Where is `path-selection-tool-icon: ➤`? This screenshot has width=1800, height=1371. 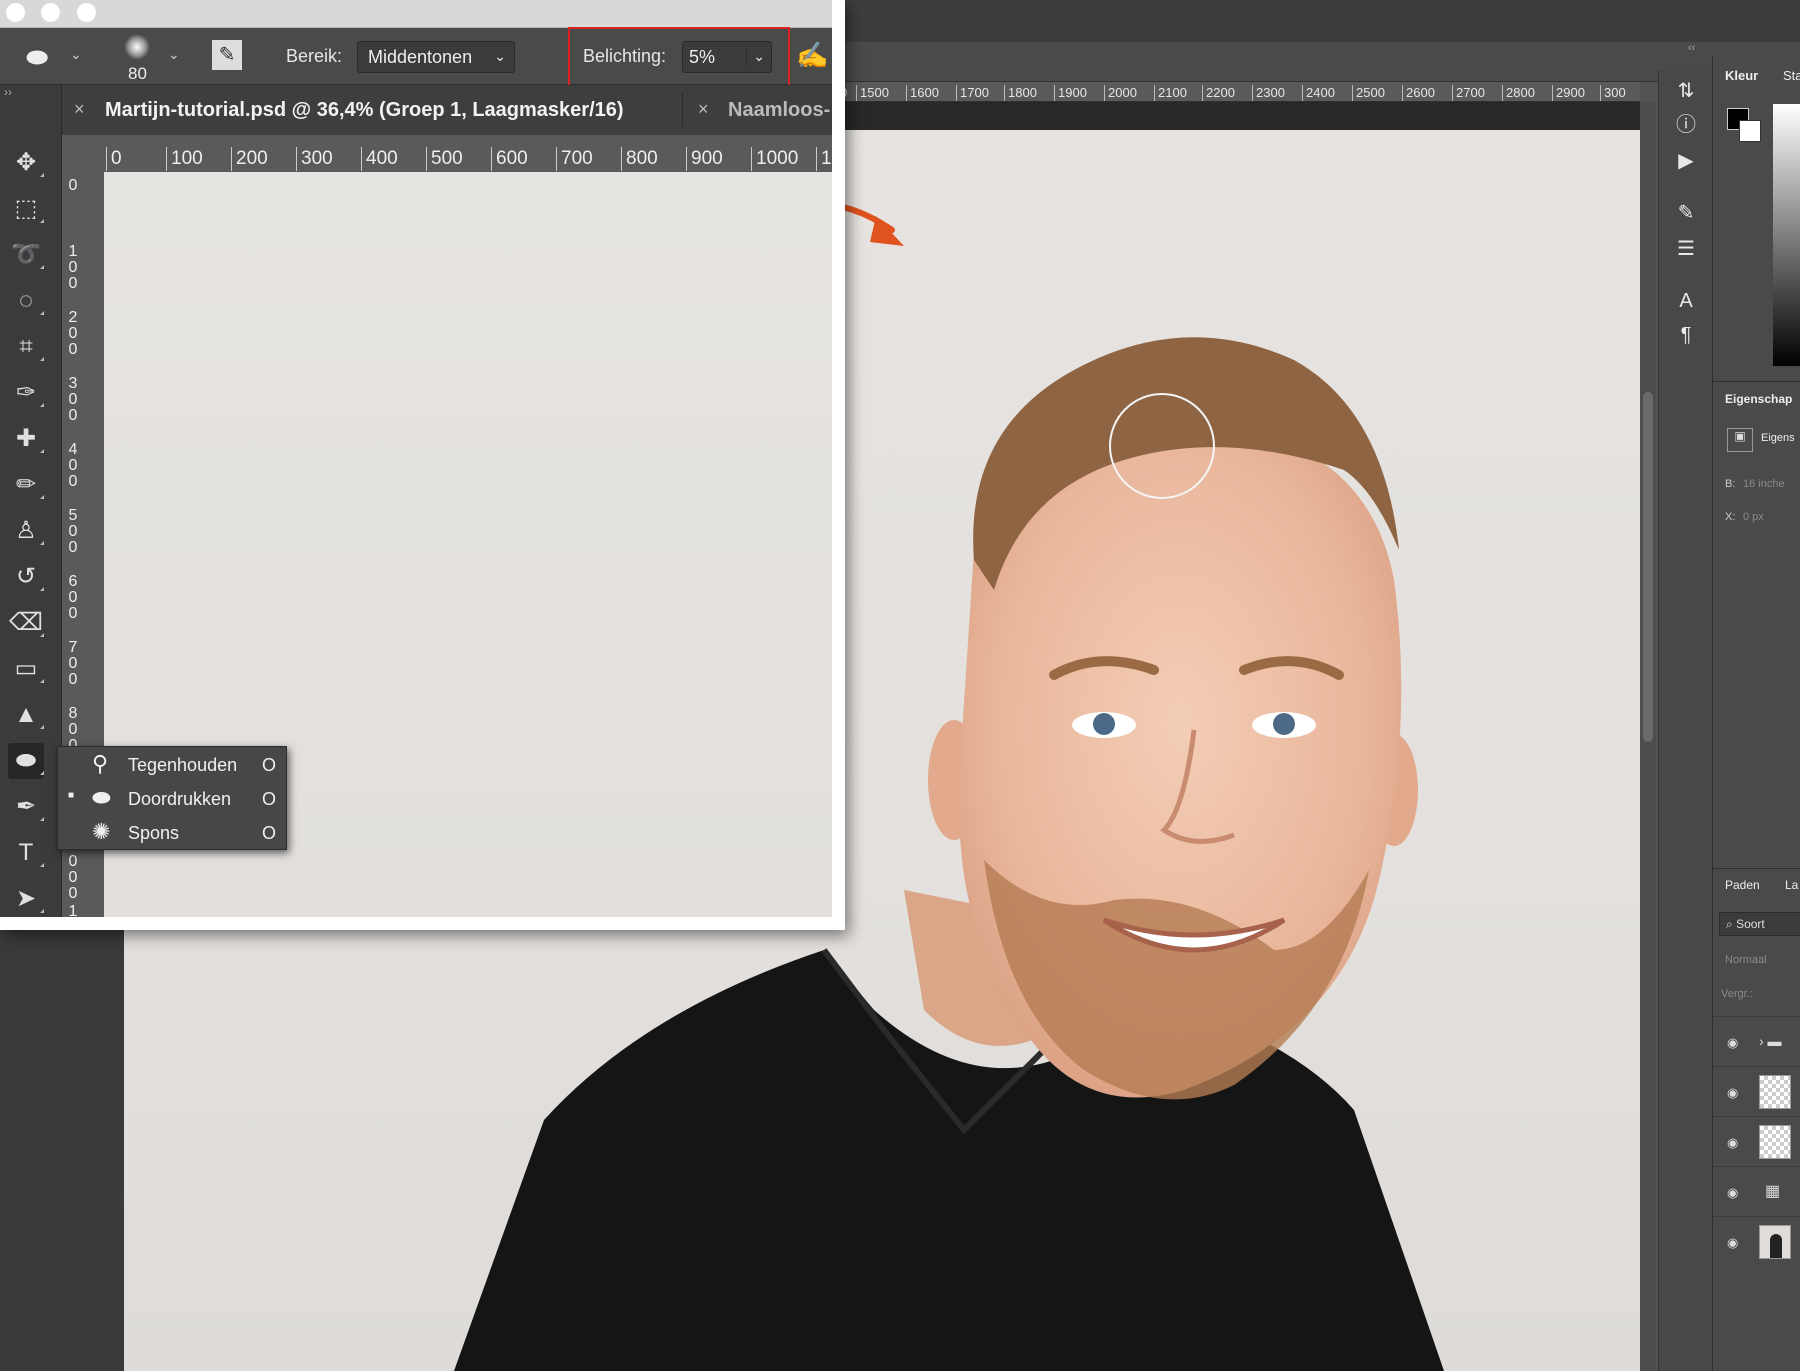
path-selection-tool-icon: ➤ is located at coordinates (26, 899).